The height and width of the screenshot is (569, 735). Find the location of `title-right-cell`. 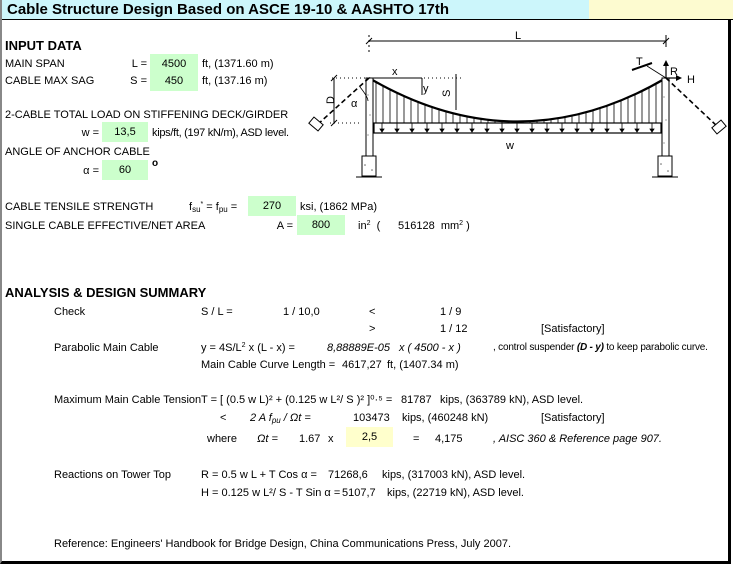

title-right-cell is located at coordinates (661, 9).